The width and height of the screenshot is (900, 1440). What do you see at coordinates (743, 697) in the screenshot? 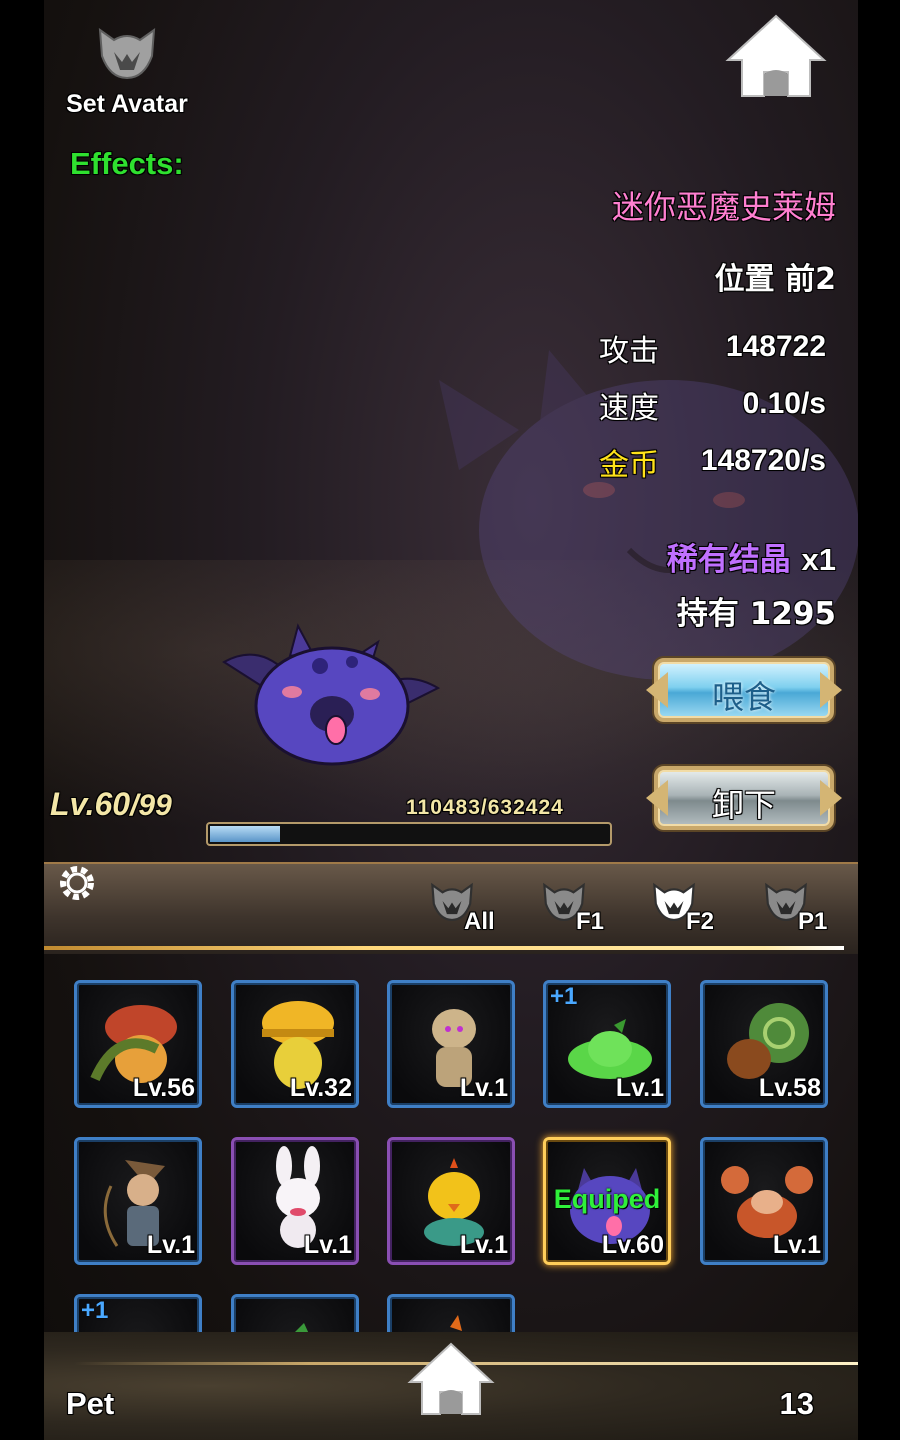
I see `feed-label: 喂食` at bounding box center [743, 697].